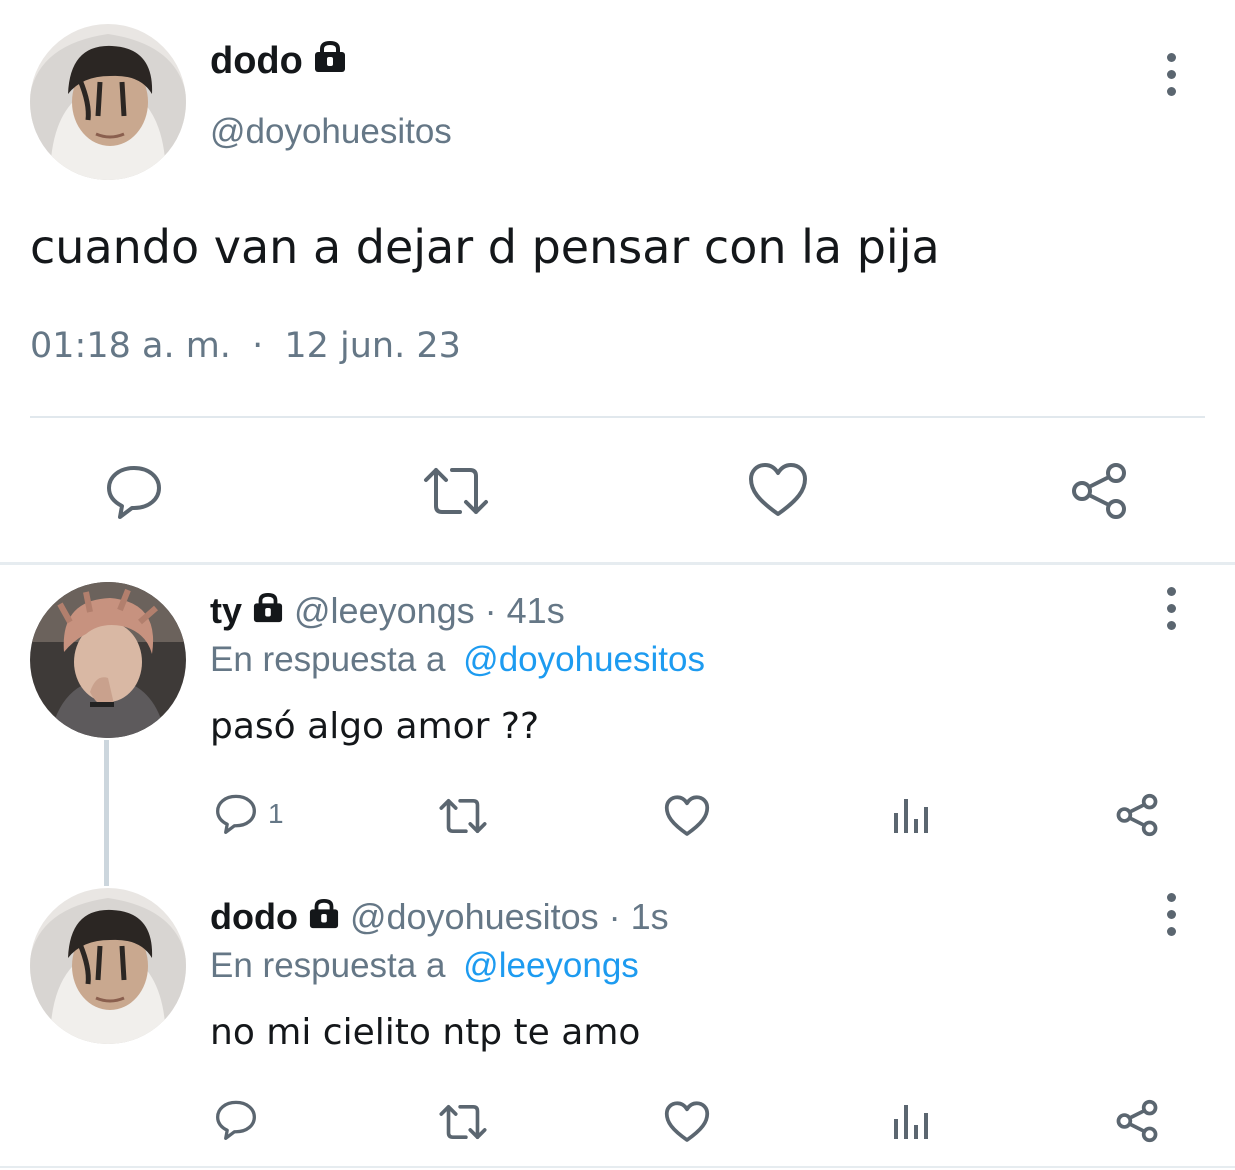 The image size is (1235, 1170). I want to click on reply-text: pasó algo amor ??, so click(375, 726).